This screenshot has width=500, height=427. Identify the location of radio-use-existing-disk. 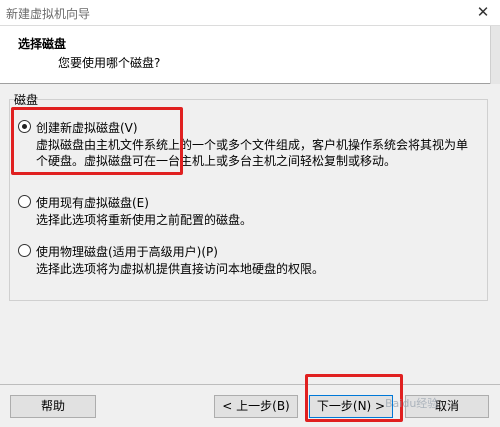
(24, 201).